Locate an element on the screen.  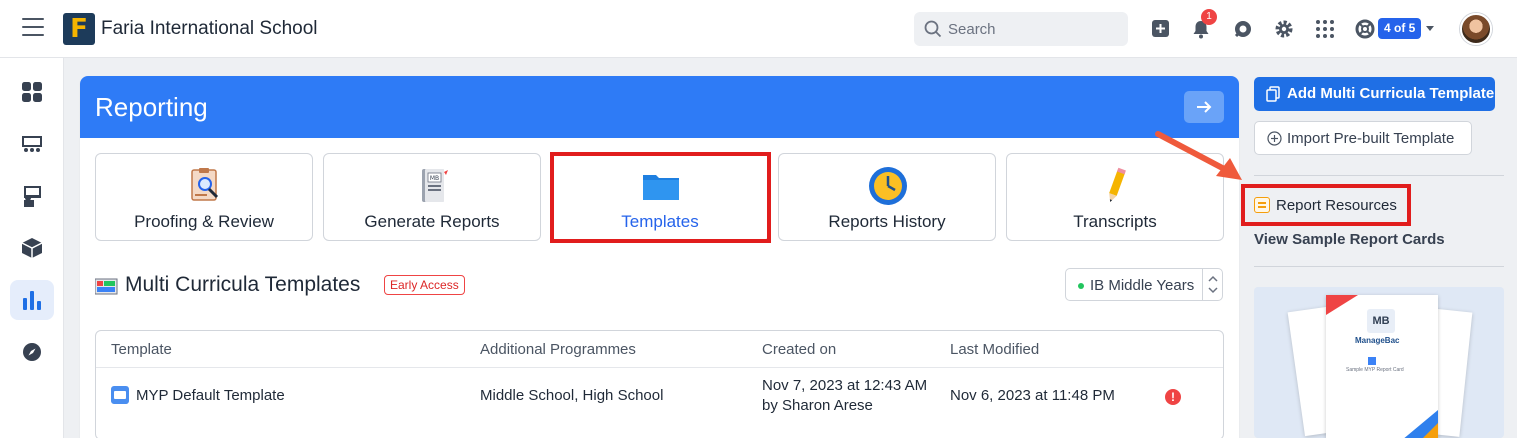
programme-select-value: IB Middle Years is located at coordinates (1142, 285).